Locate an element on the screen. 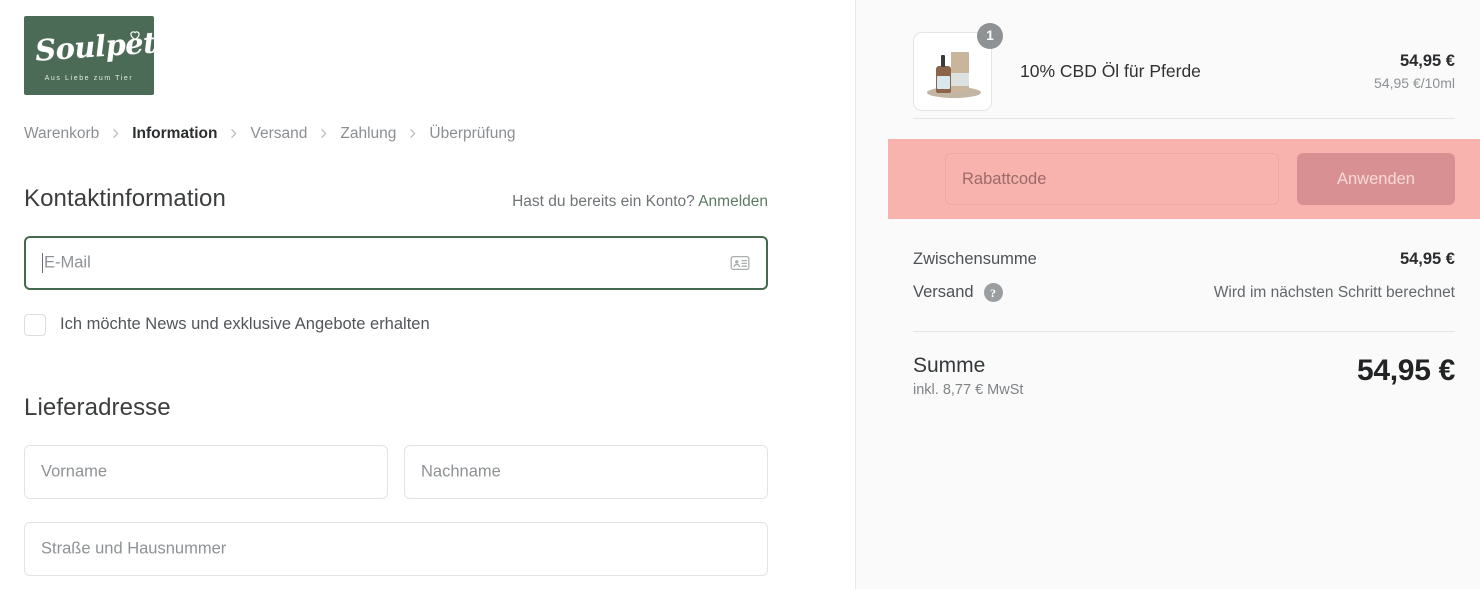  summary-divider-top is located at coordinates (1184, 118).